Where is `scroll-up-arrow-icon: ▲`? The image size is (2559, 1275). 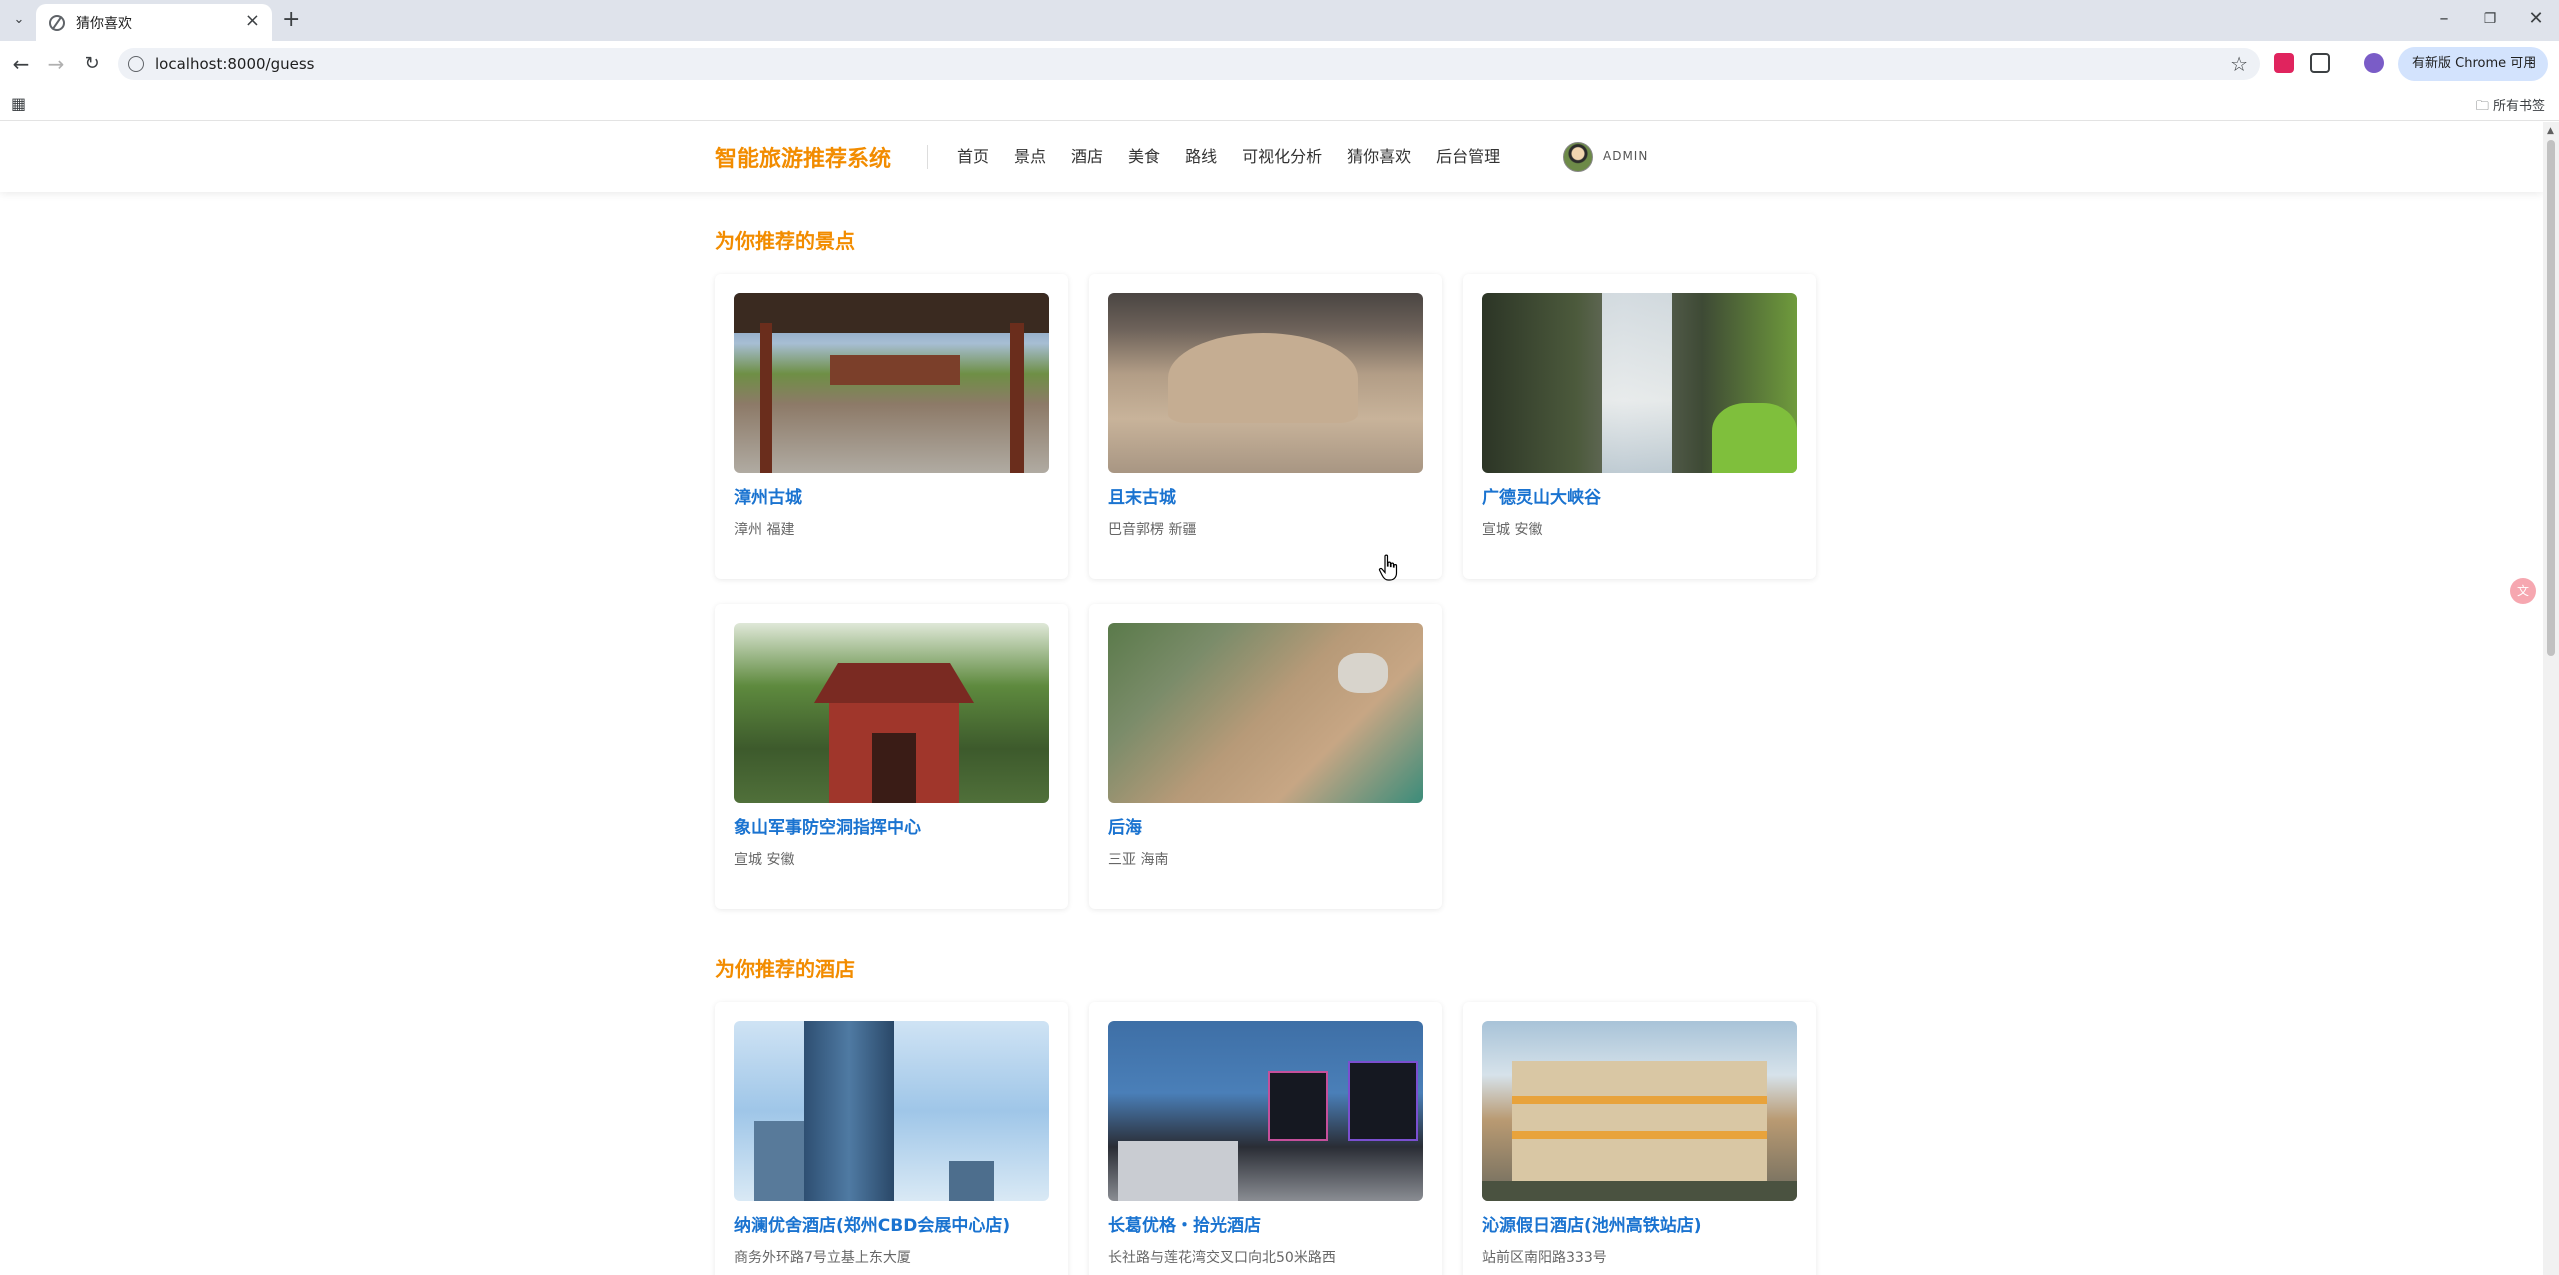
scroll-up-arrow-icon: ▲ is located at coordinates (2550, 131).